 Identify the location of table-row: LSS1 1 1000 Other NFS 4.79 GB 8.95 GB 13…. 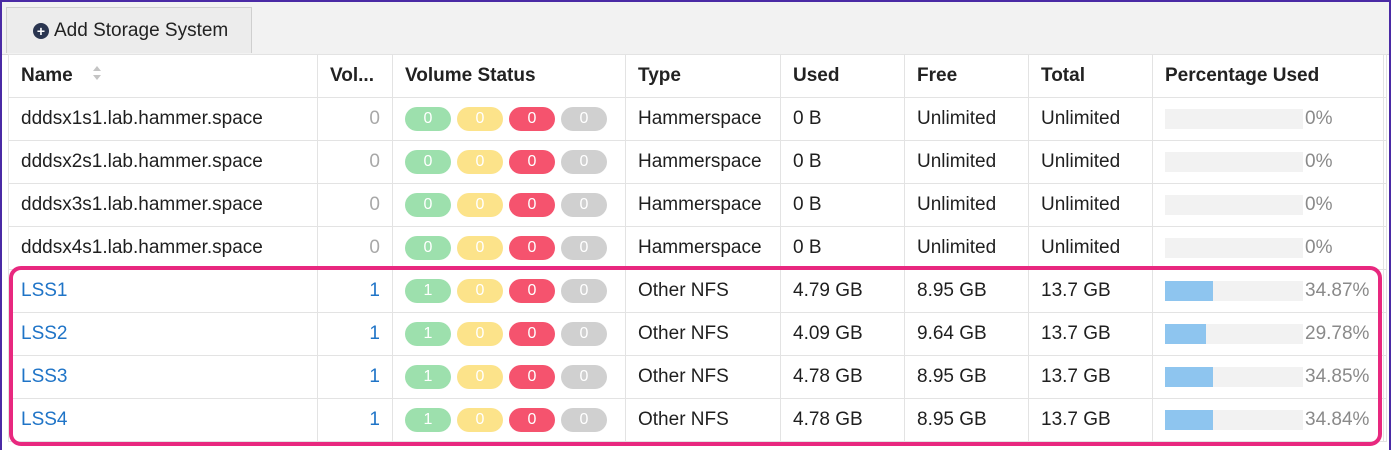
(697, 291).